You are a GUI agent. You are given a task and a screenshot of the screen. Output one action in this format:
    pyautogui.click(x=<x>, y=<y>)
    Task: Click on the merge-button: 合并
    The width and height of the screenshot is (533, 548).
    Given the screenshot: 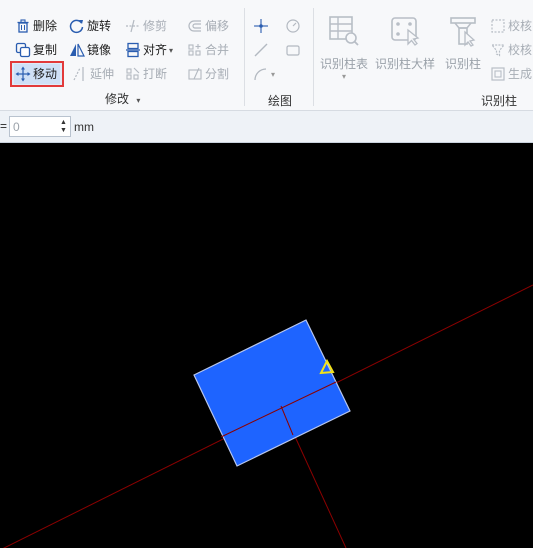 What is the action you would take?
    pyautogui.click(x=208, y=50)
    